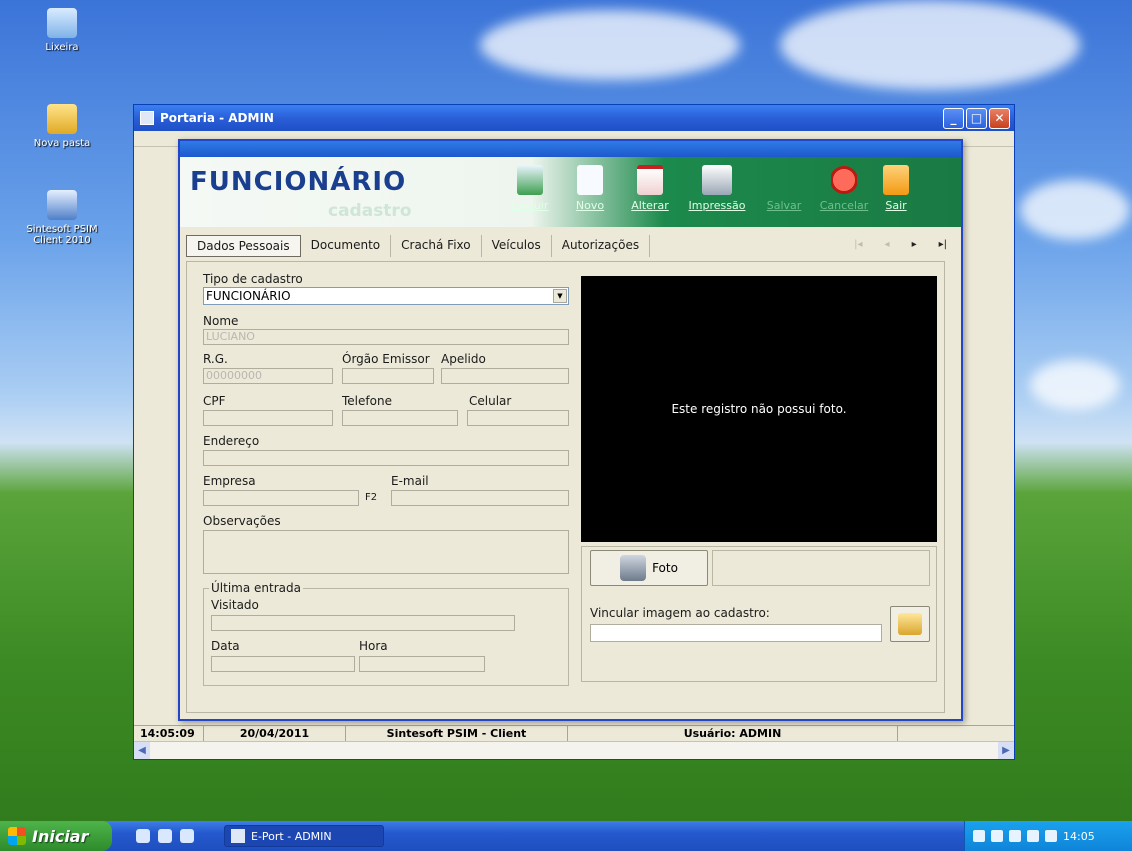 This screenshot has width=1132, height=851. I want to click on chevron-down-icon: ▼, so click(560, 296).